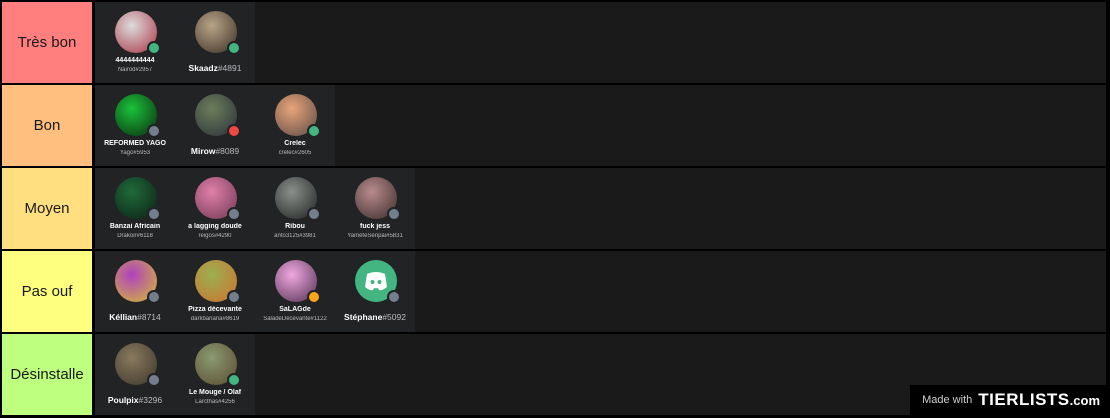 The height and width of the screenshot is (418, 1110). Describe the element at coordinates (123, 317) in the screenshot. I see `username-text: Kéllian` at that location.